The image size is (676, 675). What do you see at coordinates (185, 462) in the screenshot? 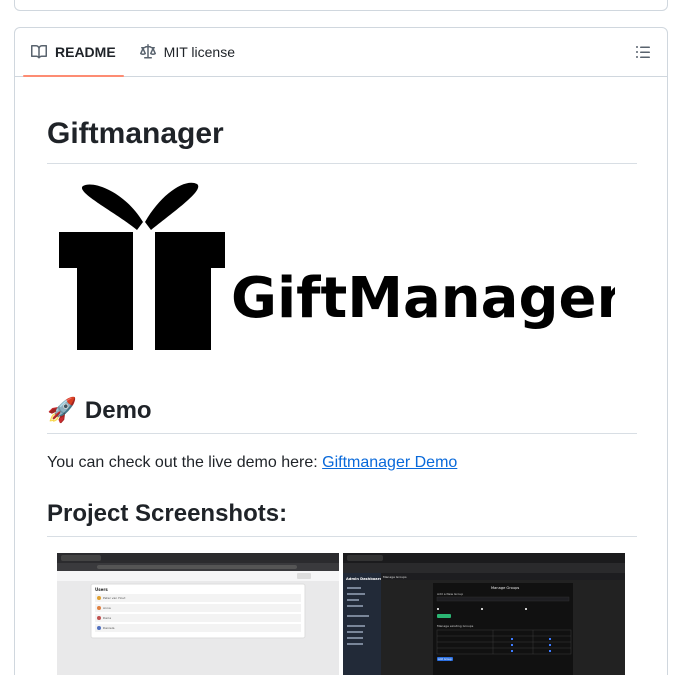
I see `demo-text: You can check out the live demo here:` at bounding box center [185, 462].